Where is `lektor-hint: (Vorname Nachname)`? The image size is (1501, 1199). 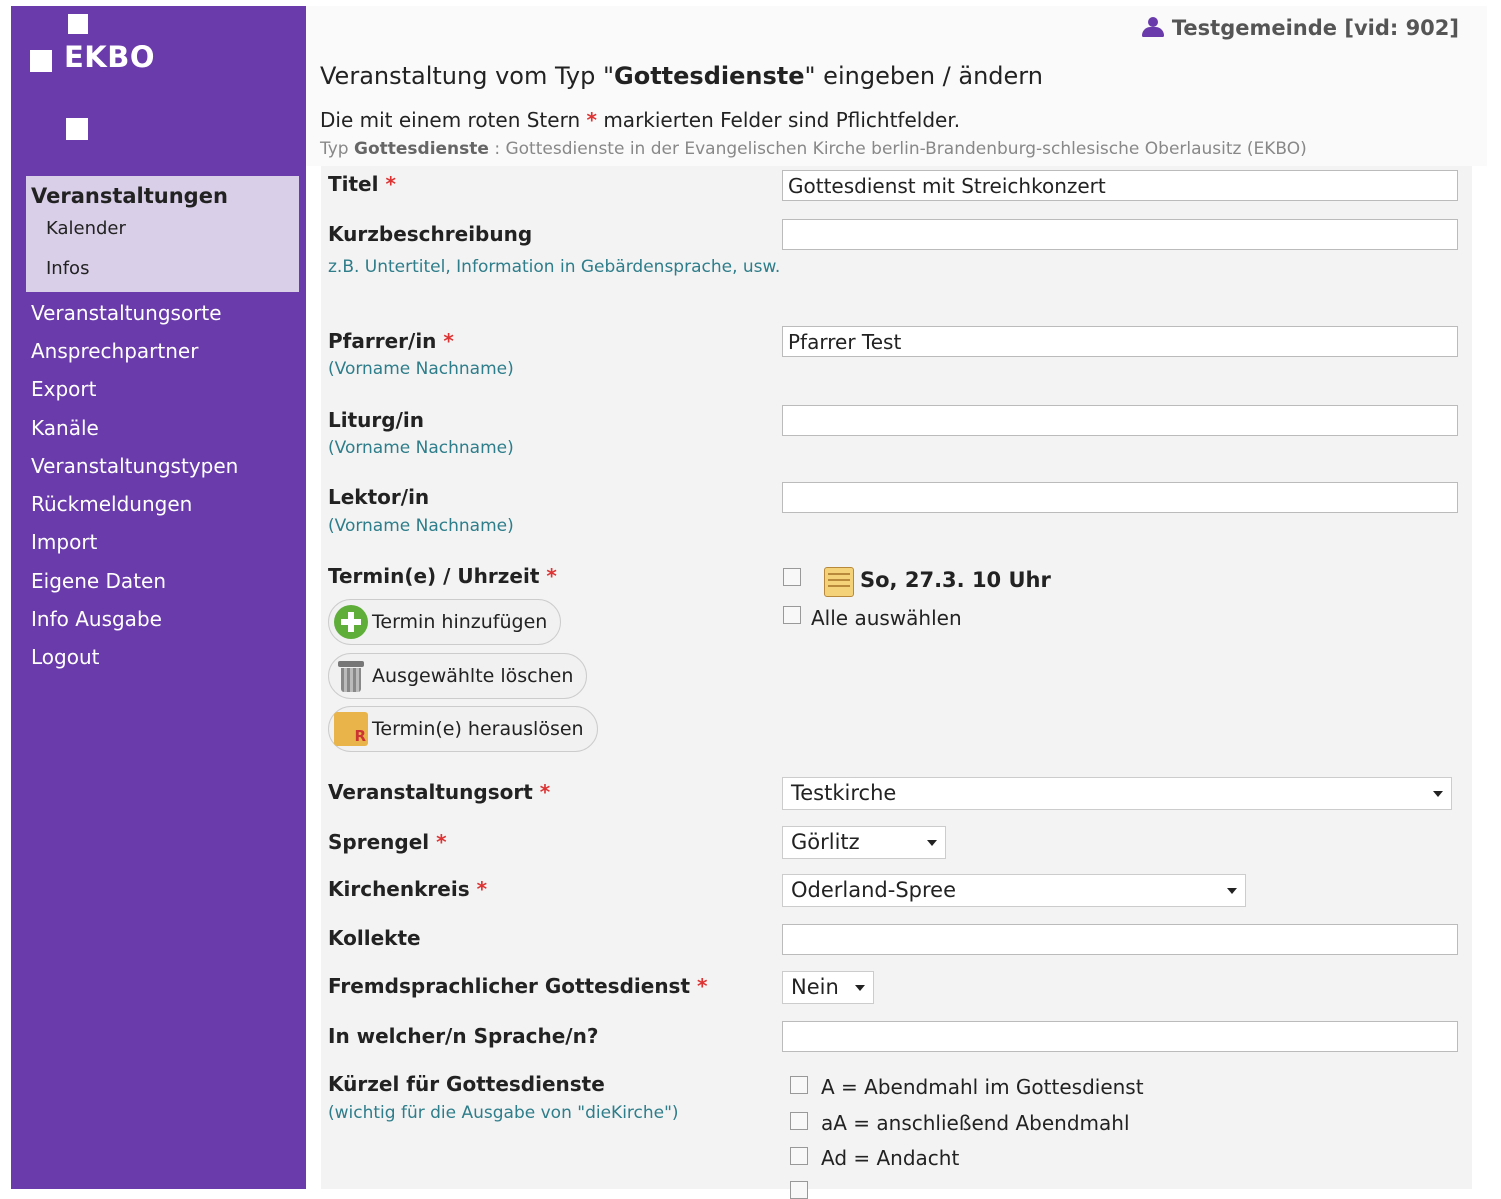
lektor-hint: (Vorname Nachname) is located at coordinates (421, 526).